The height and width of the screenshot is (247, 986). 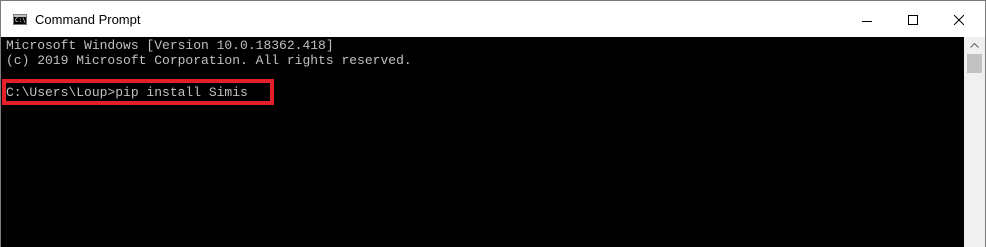 What do you see at coordinates (493, 18) in the screenshot?
I see `title-bar: C:\ Command Prompt` at bounding box center [493, 18].